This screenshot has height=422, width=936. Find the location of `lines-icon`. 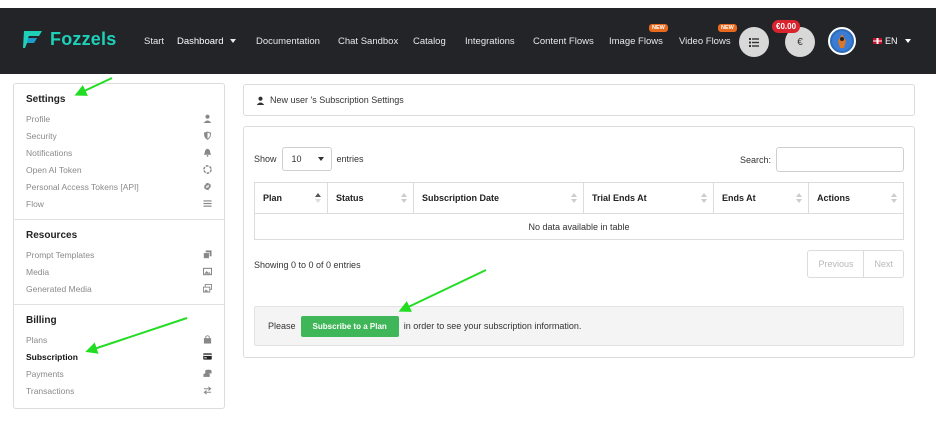

lines-icon is located at coordinates (207, 204).